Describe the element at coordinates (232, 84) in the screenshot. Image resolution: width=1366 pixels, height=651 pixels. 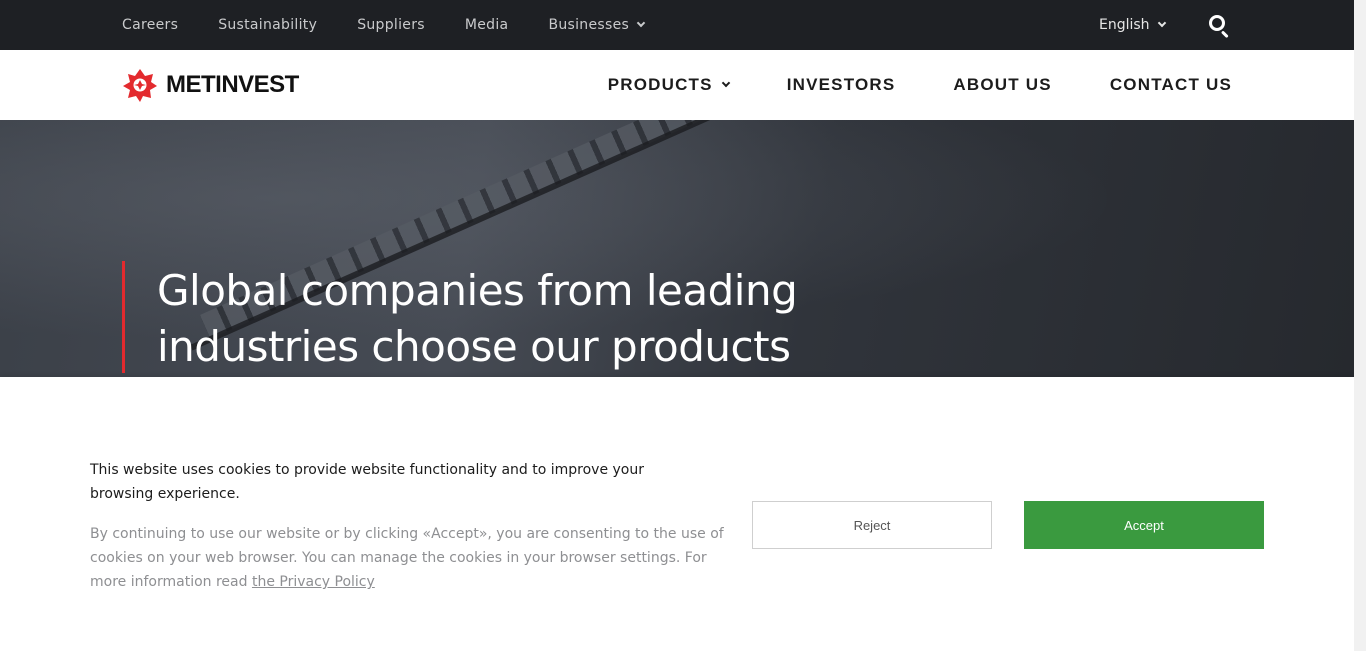
I see `logo-wordmark: METINVEST` at that location.